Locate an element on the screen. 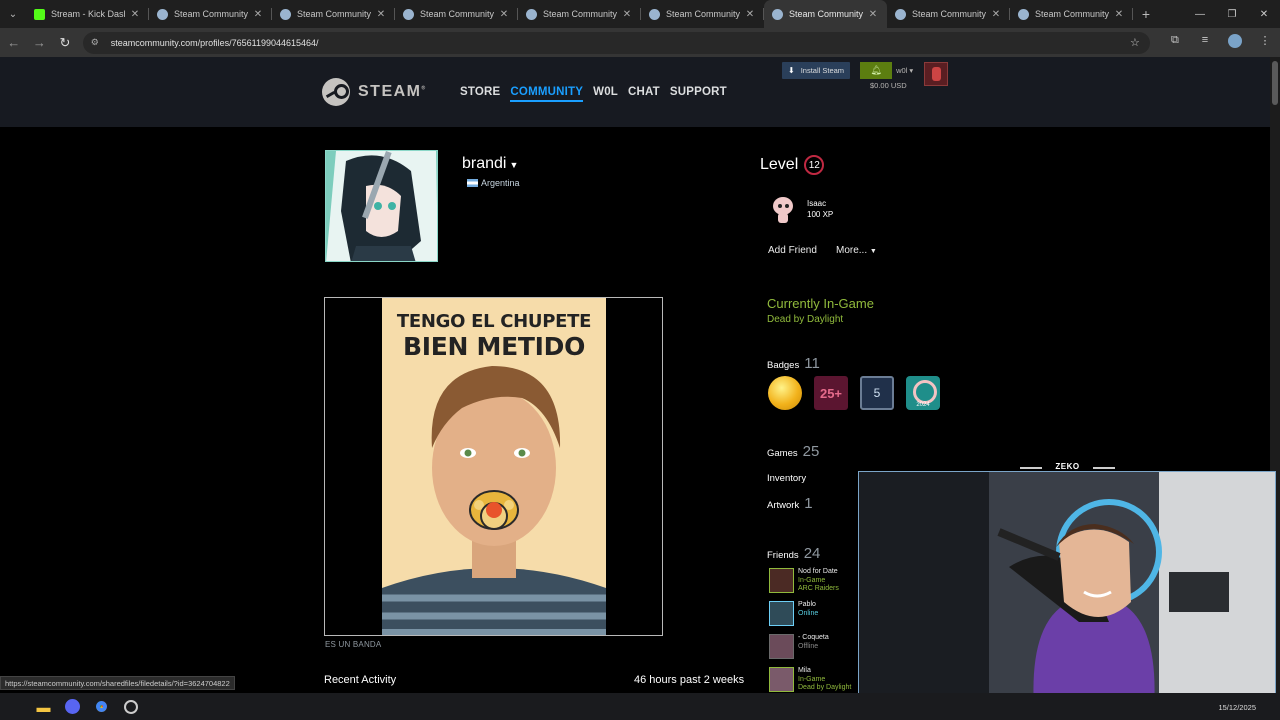  persona-name-dropdown: brandi ▼ is located at coordinates (490, 164).